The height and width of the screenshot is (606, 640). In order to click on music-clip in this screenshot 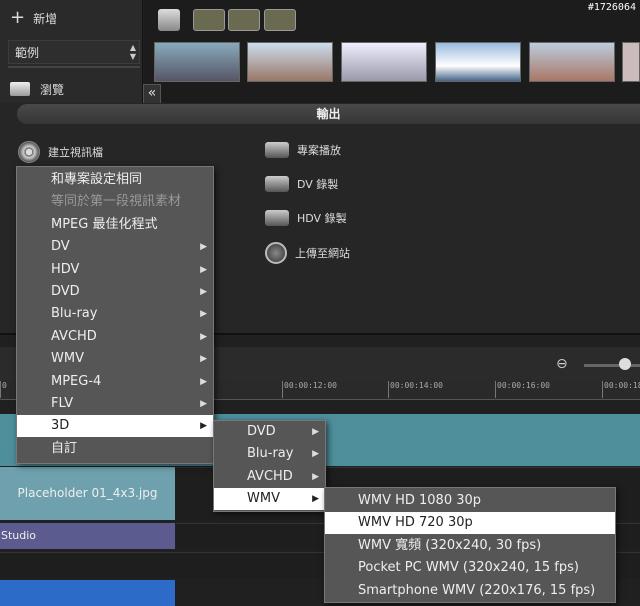, I will do `click(87, 593)`.